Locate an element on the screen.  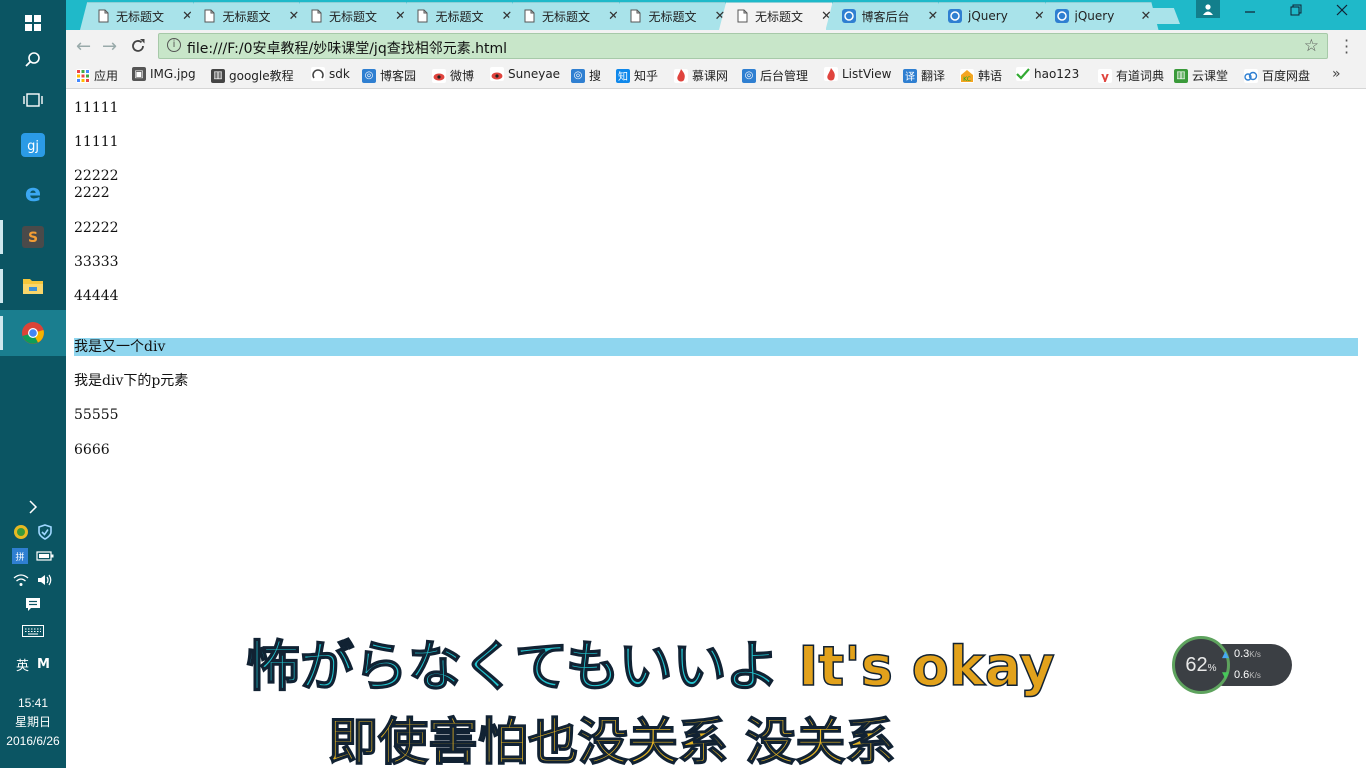
fire-icon is located at coordinates (681, 75).